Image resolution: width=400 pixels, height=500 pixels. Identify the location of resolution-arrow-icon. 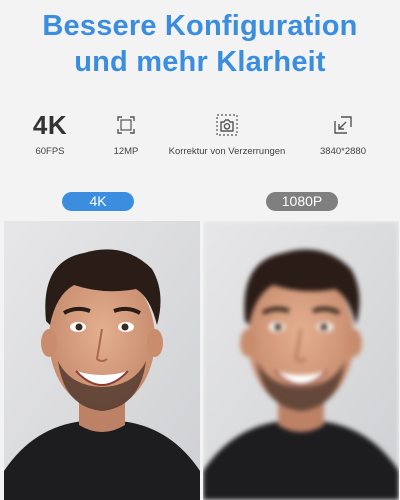
(343, 125).